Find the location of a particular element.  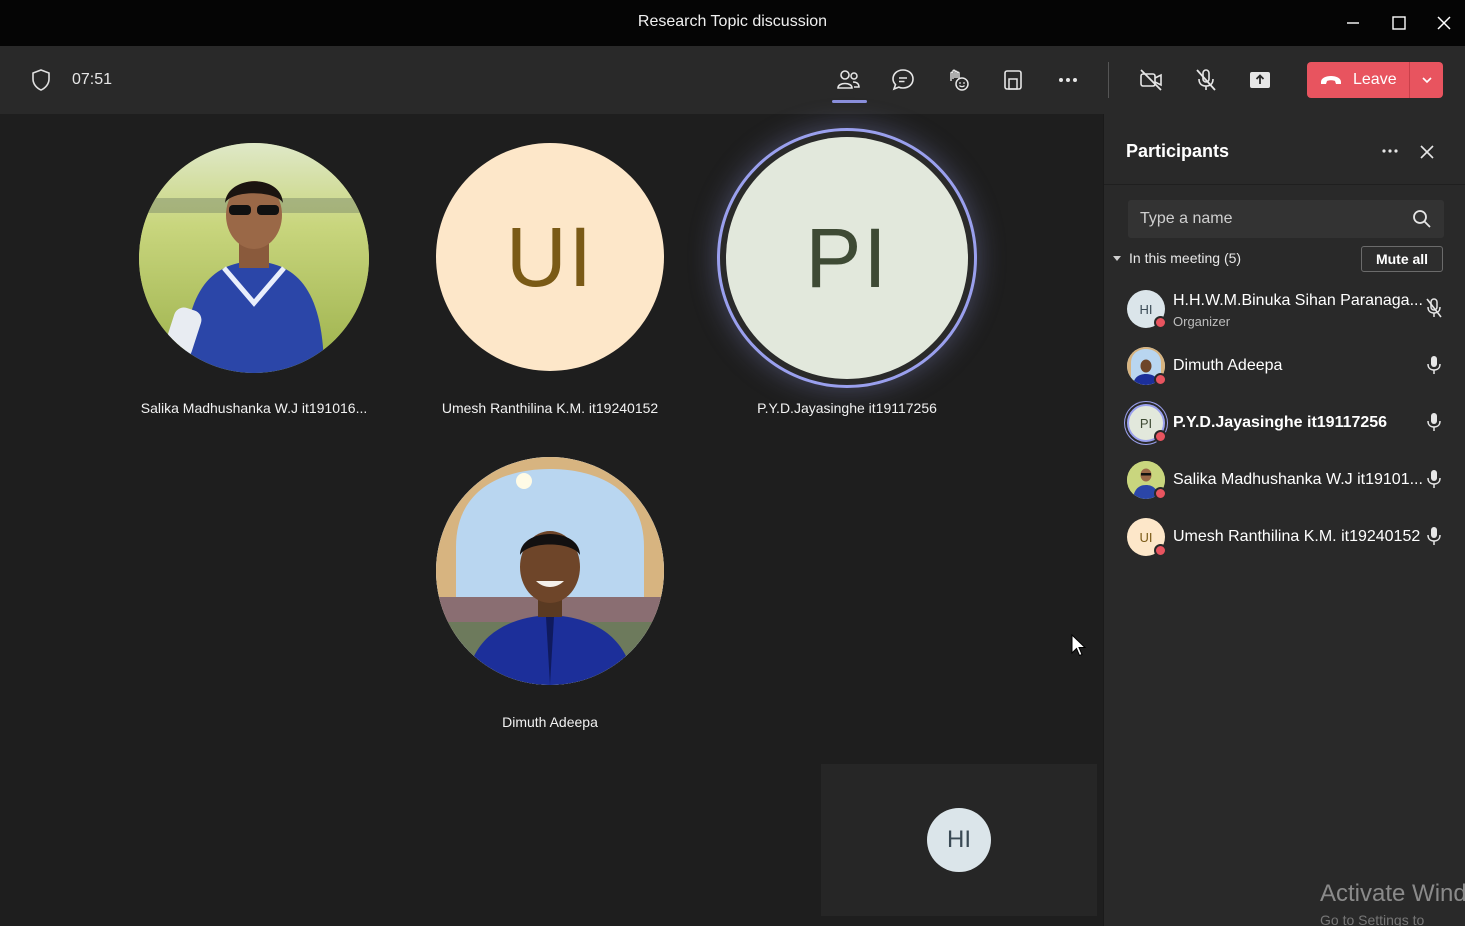

participant-name: Umesh Ranthilina K.M. it19240152 is located at coordinates (1297, 536).